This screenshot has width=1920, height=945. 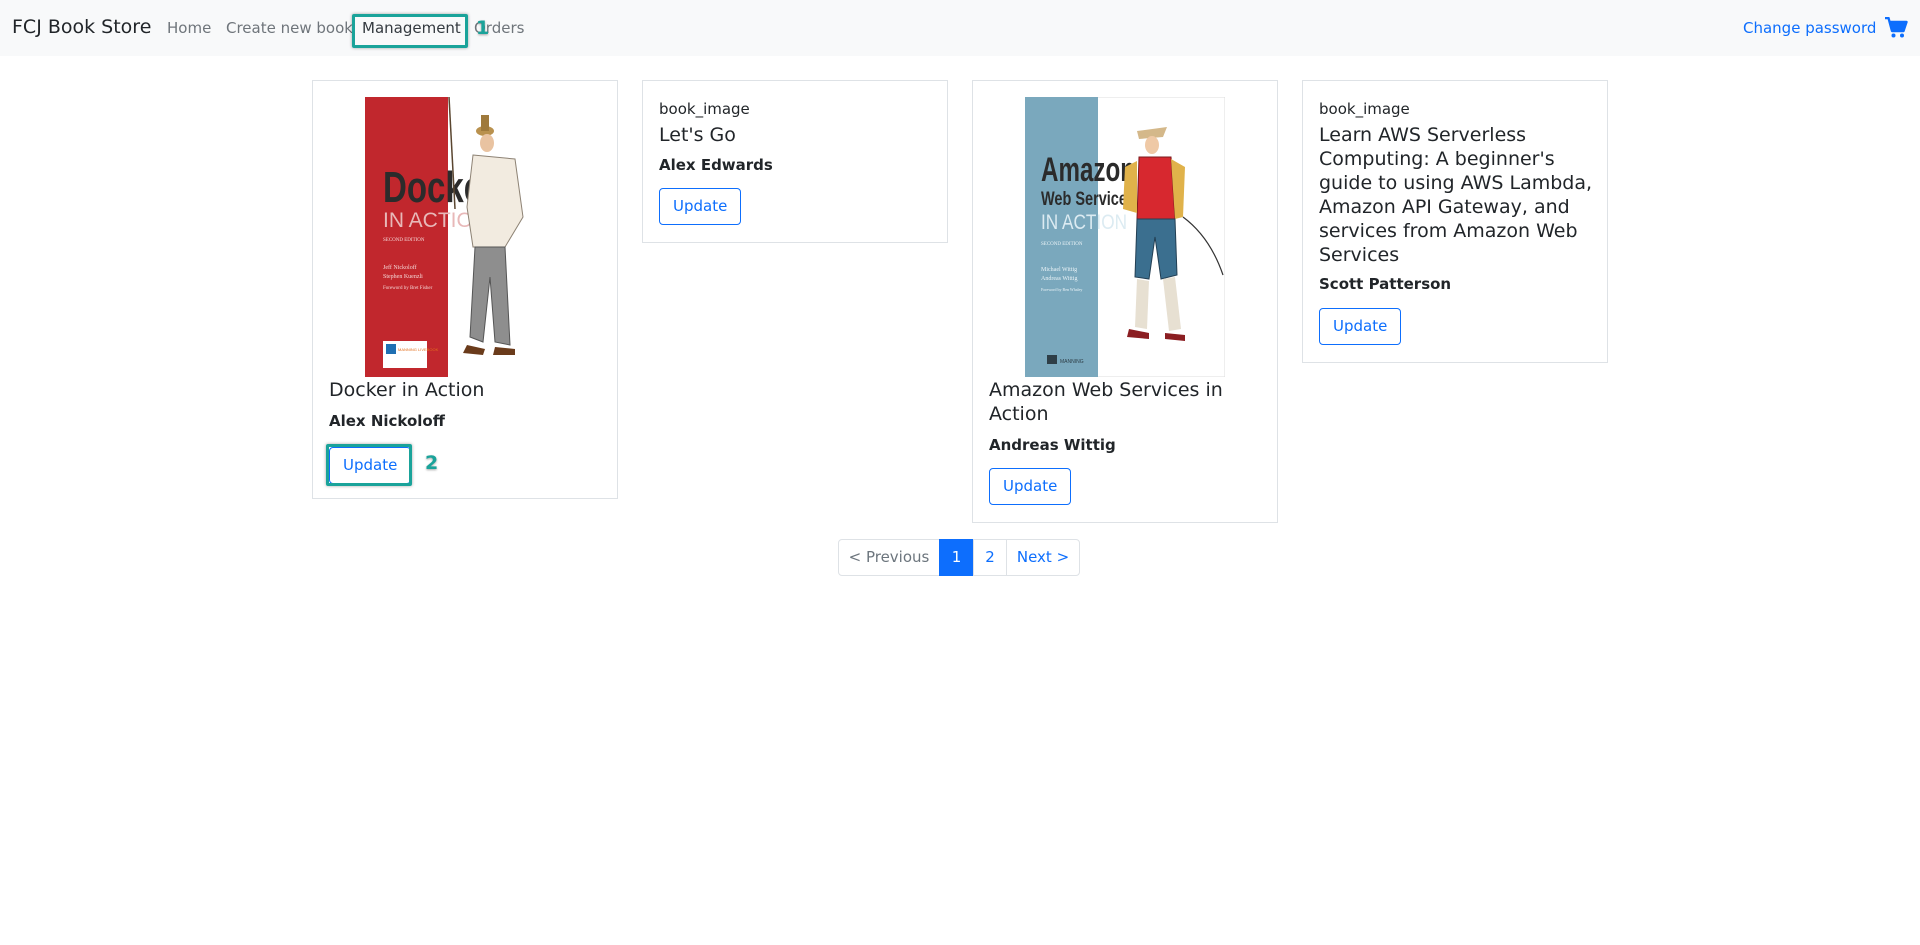 What do you see at coordinates (1360, 326) in the screenshot?
I see `update-button-aws-serverless: Update` at bounding box center [1360, 326].